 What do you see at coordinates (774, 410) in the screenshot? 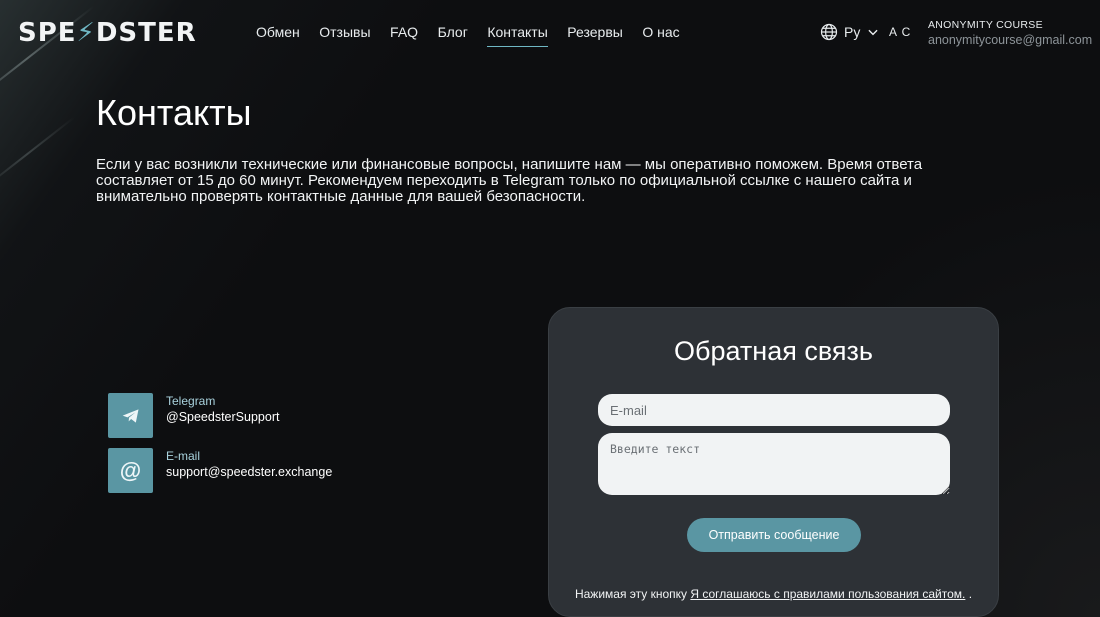
I see `email-field` at bounding box center [774, 410].